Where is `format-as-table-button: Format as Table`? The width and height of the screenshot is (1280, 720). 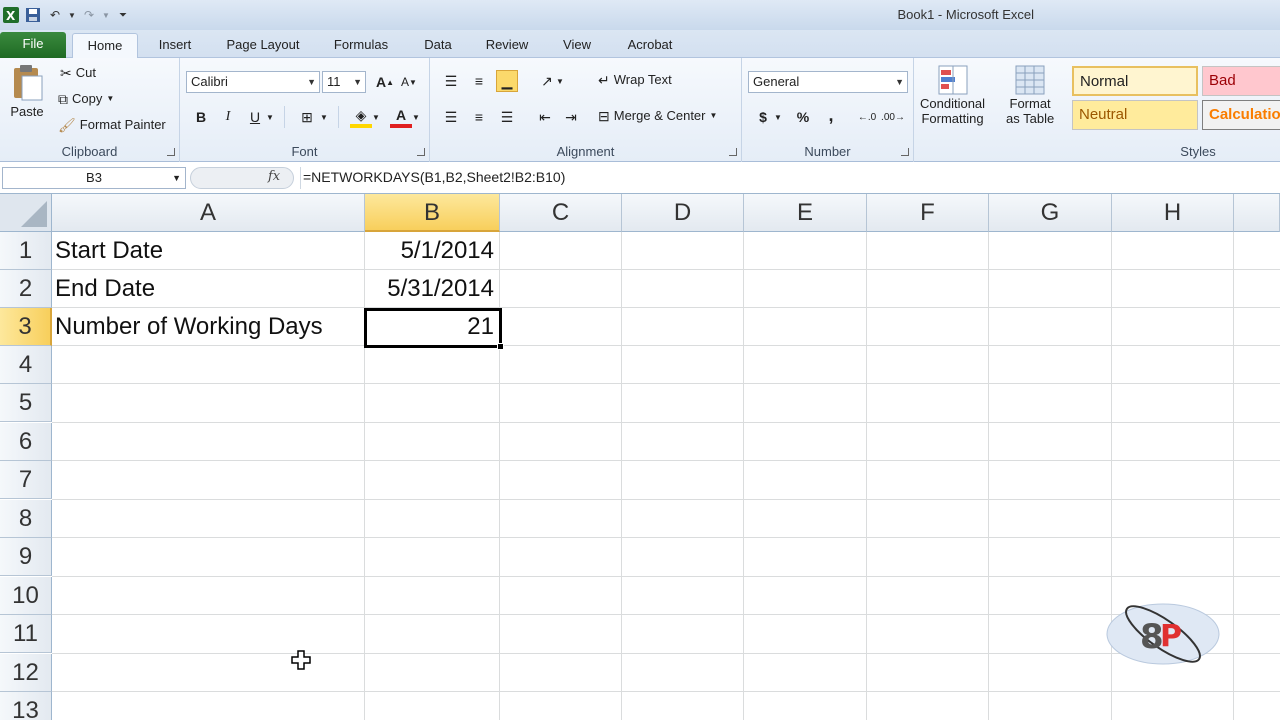
format-as-table-button: Format as Table is located at coordinates (1030, 95).